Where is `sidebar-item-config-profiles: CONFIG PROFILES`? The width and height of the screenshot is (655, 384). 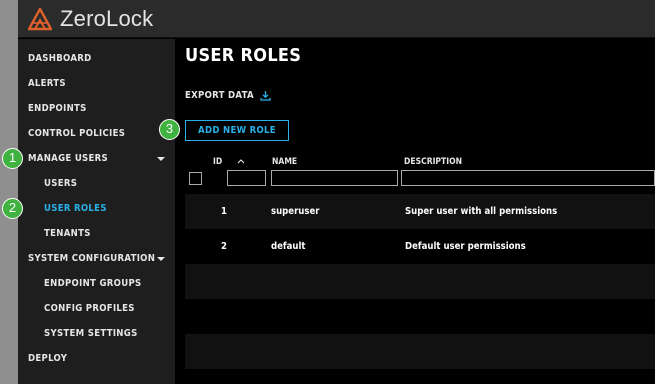 sidebar-item-config-profiles: CONFIG PROFILES is located at coordinates (96, 309).